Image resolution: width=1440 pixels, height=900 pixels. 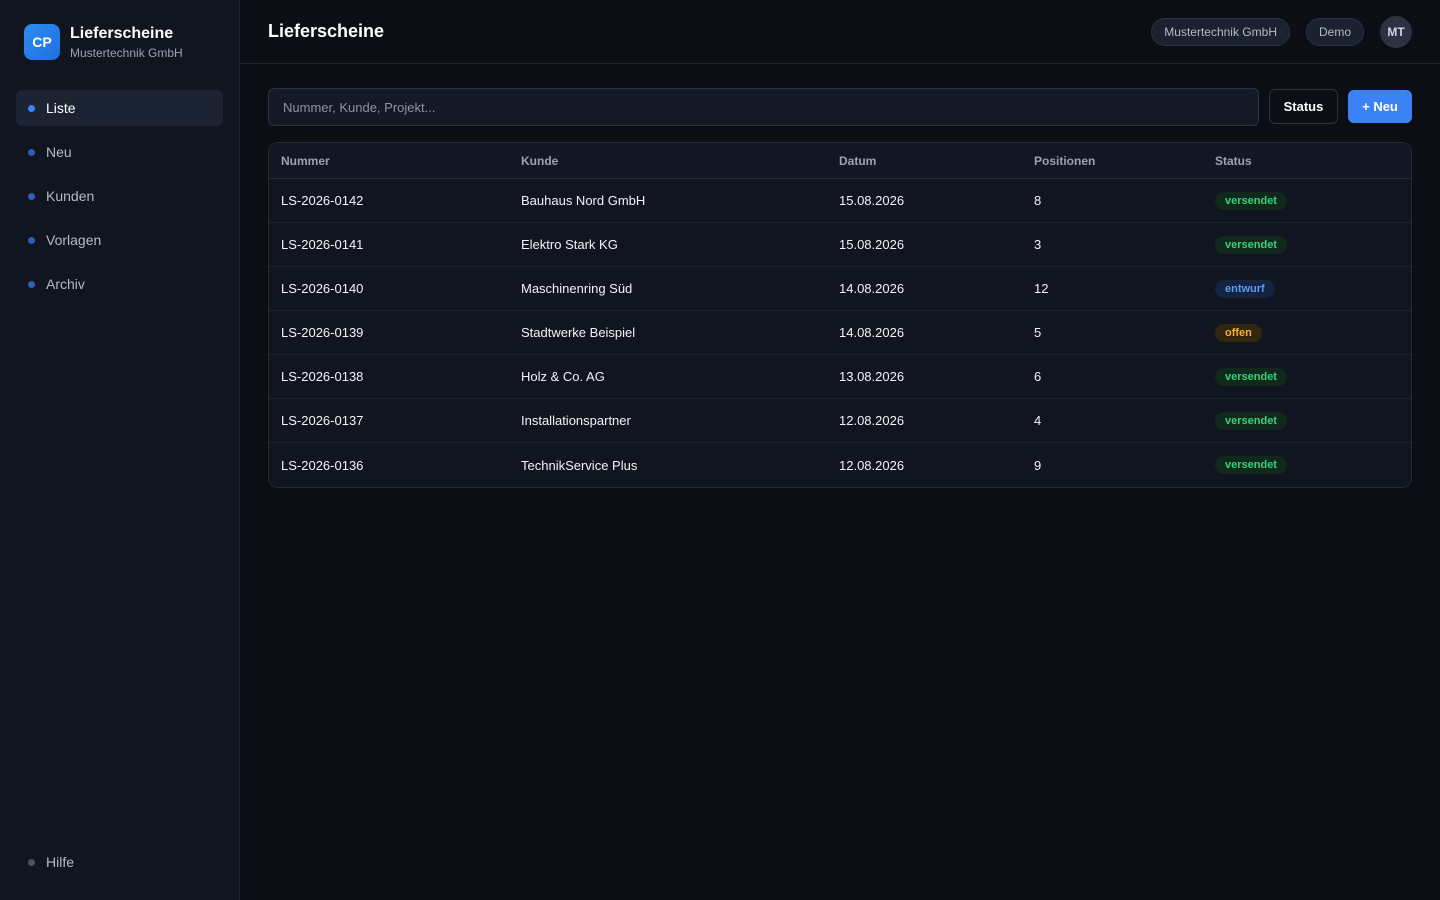 What do you see at coordinates (322, 465) in the screenshot?
I see `cell-nummer: LS-2026-0136` at bounding box center [322, 465].